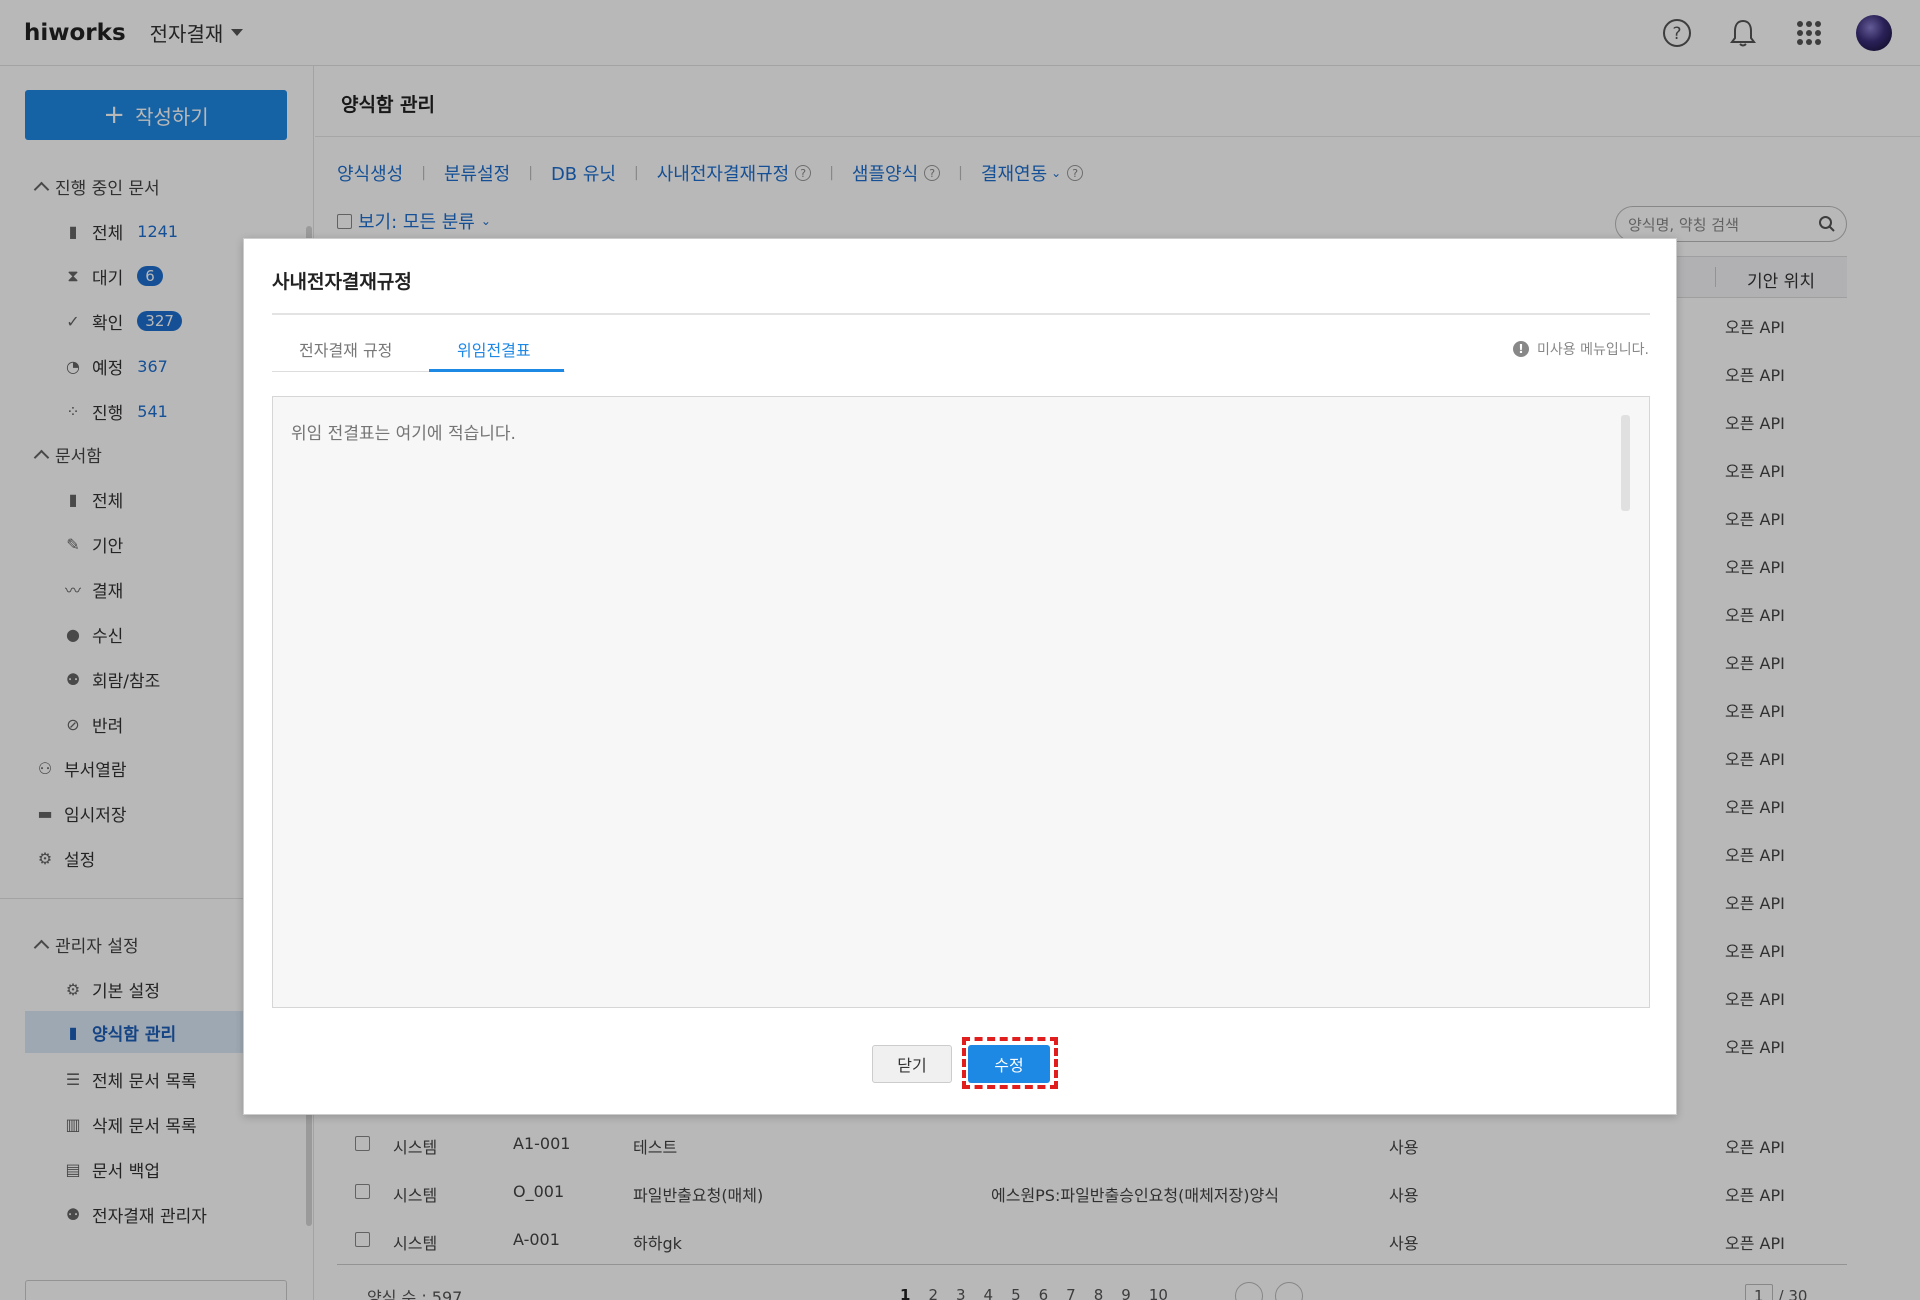  I want to click on modal-title: 사내전자결재규정, so click(342, 282).